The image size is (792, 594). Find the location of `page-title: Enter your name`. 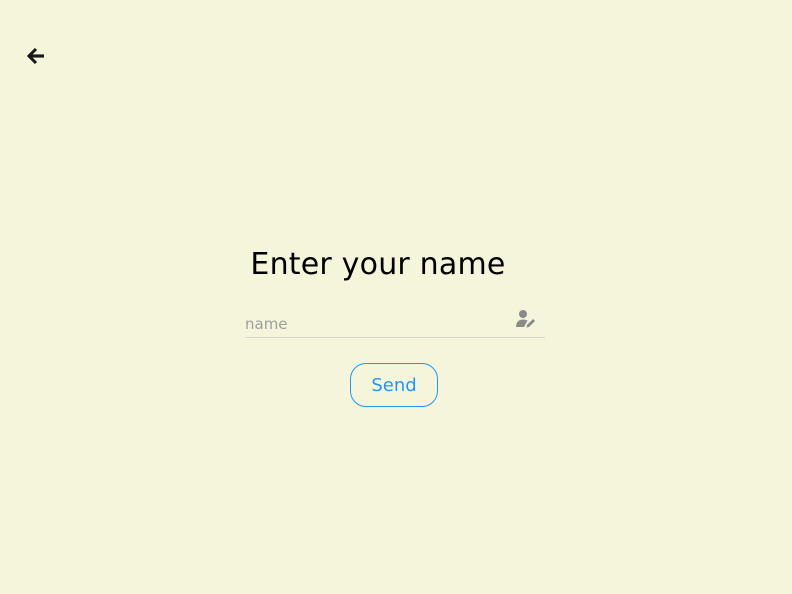

page-title: Enter your name is located at coordinates (378, 264).